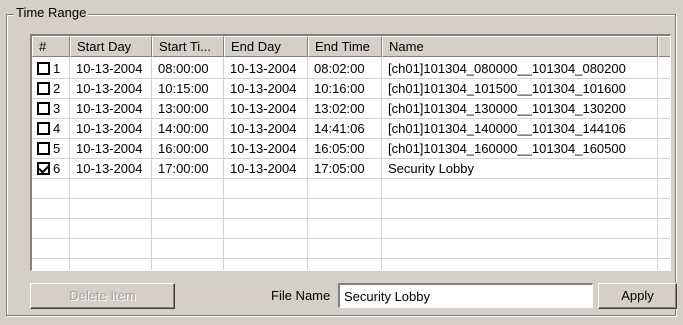  What do you see at coordinates (465, 295) in the screenshot?
I see `file-name-input` at bounding box center [465, 295].